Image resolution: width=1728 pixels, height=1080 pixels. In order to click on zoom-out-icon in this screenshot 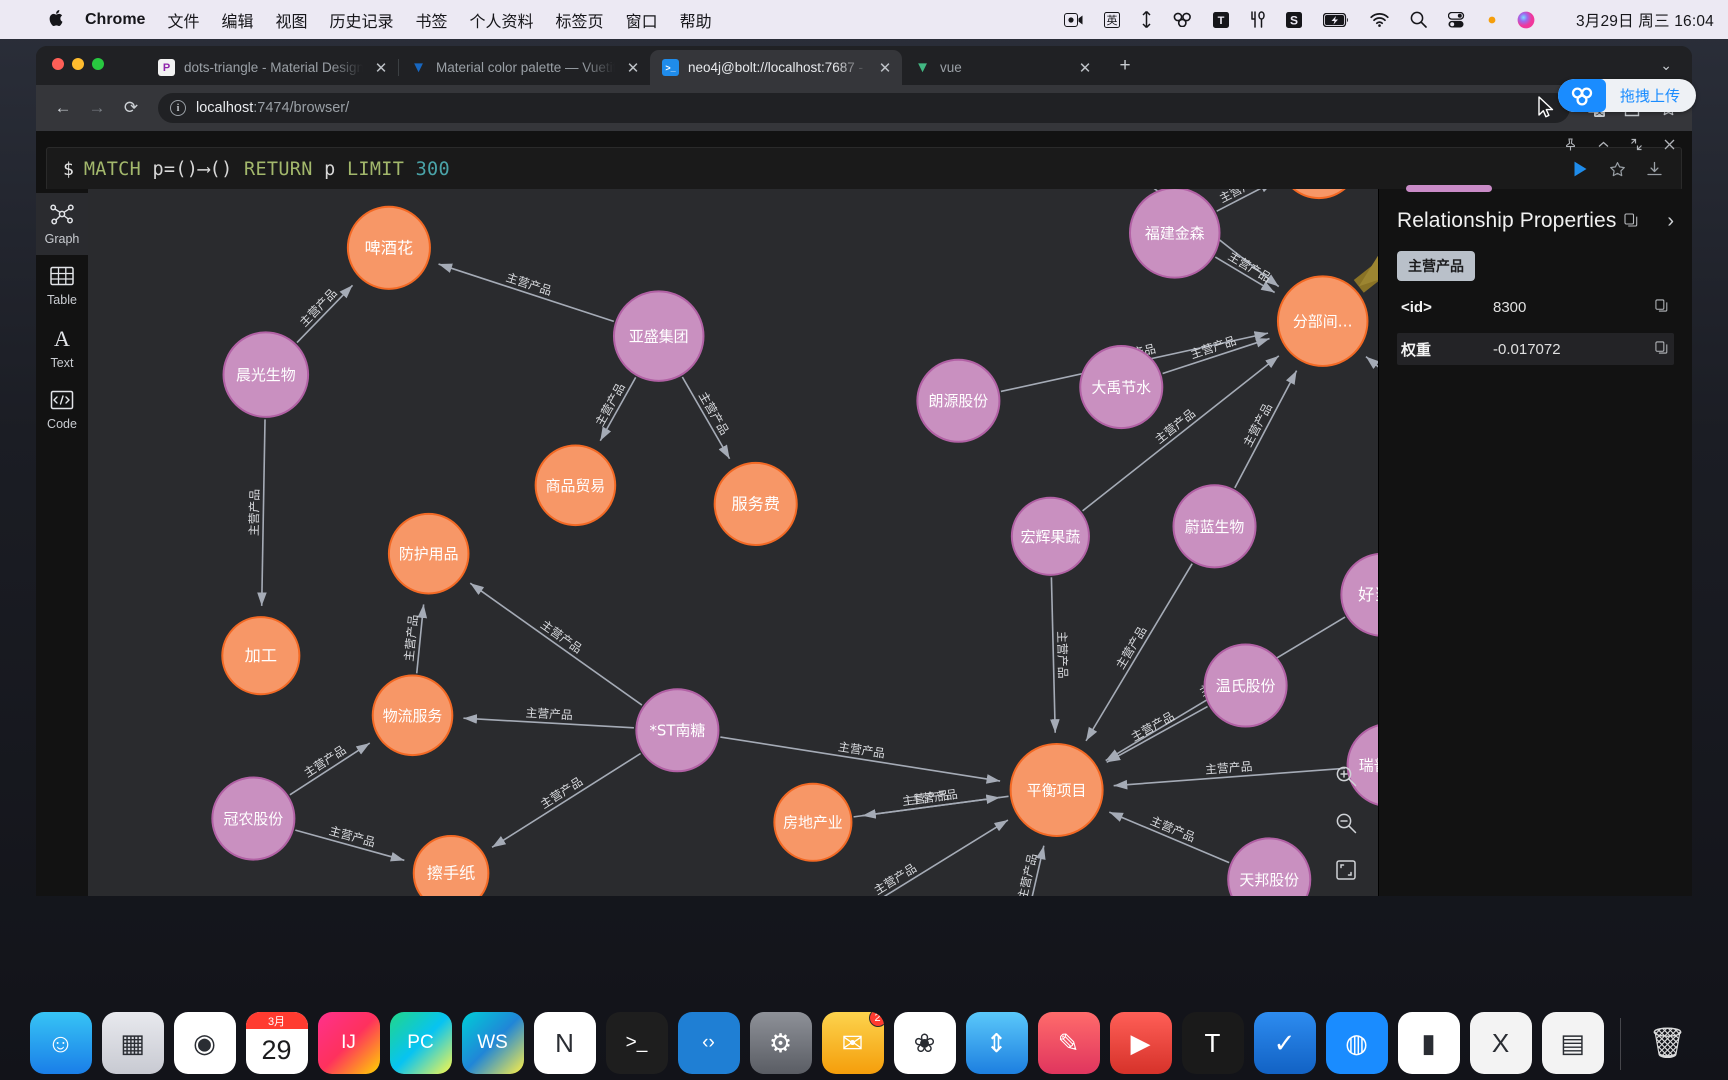, I will do `click(1346, 825)`.